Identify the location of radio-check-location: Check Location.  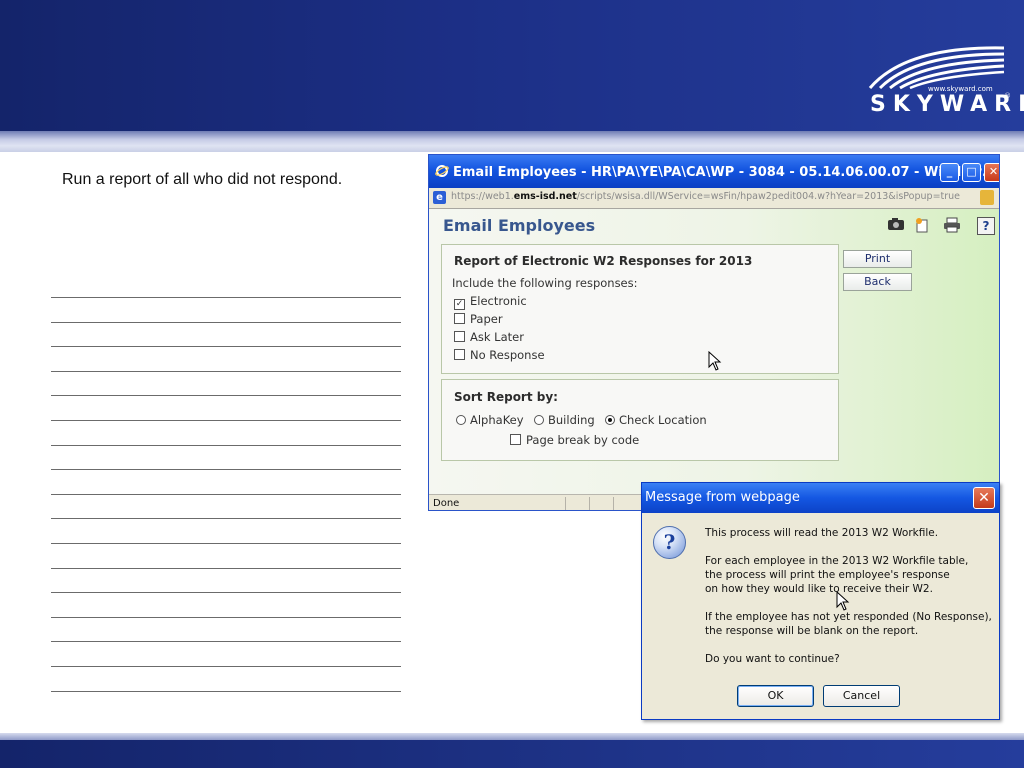
(656, 420).